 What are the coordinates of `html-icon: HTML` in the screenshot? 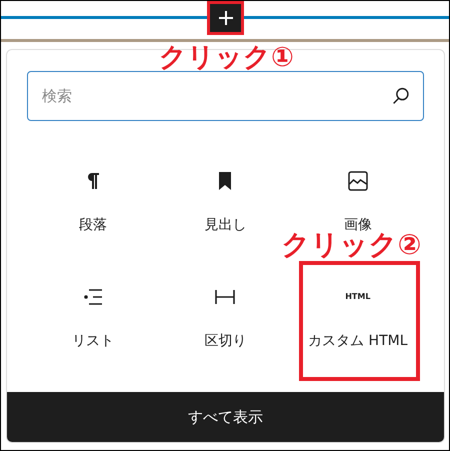 It's located at (357, 297).